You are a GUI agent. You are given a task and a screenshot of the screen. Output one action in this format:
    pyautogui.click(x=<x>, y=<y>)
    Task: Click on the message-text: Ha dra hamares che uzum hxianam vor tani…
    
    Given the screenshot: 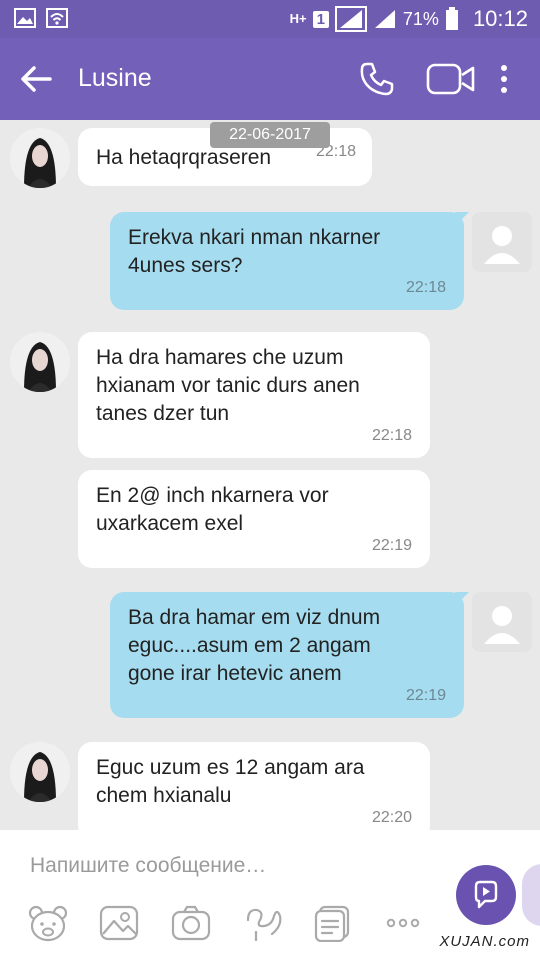 What is the action you would take?
    pyautogui.click(x=228, y=385)
    